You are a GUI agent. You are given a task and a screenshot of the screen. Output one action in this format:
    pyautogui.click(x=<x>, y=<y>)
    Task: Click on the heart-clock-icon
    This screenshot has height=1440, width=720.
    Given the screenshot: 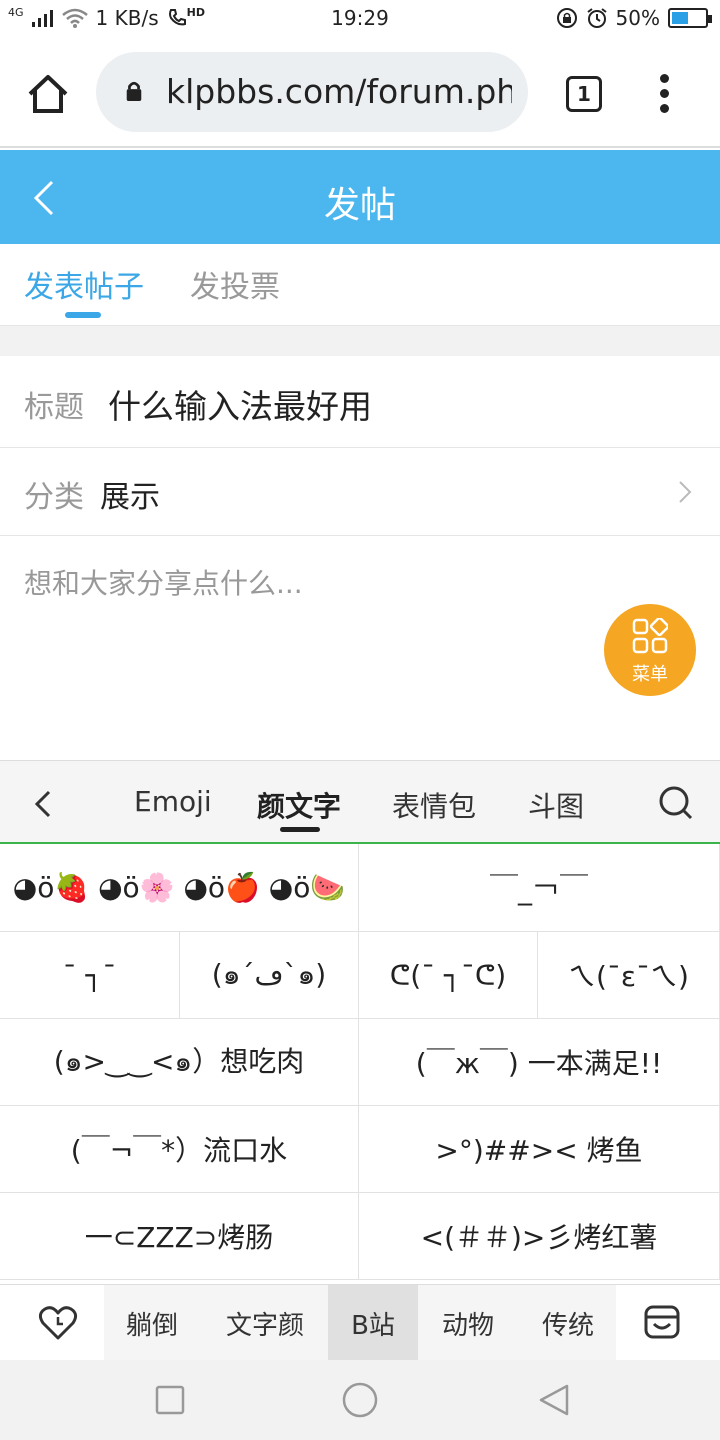 What is the action you would take?
    pyautogui.click(x=58, y=1323)
    